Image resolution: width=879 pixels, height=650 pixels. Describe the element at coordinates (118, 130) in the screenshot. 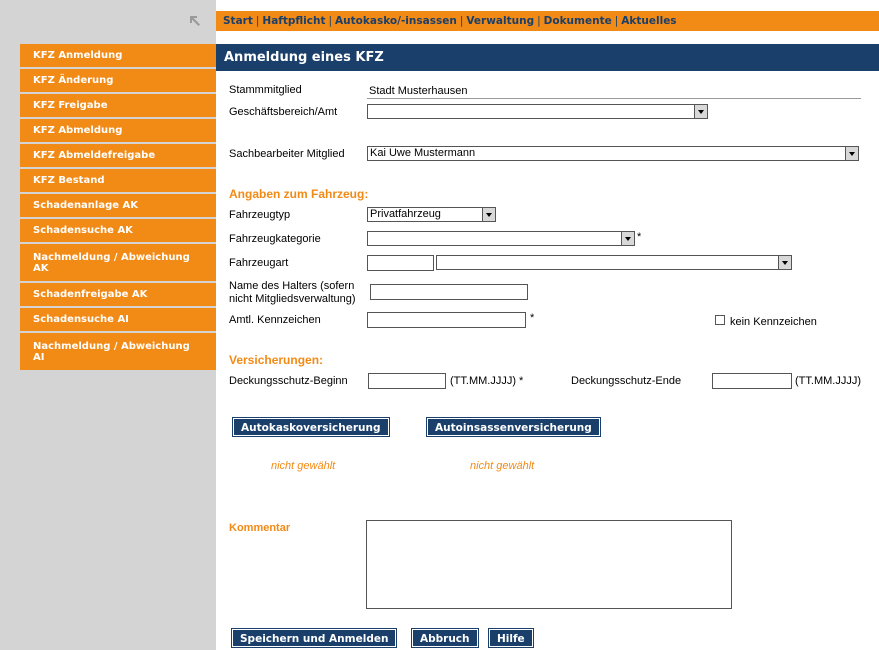

I see `sidebar-item-kfz-abmeldung: KFZ Abmeldung` at that location.